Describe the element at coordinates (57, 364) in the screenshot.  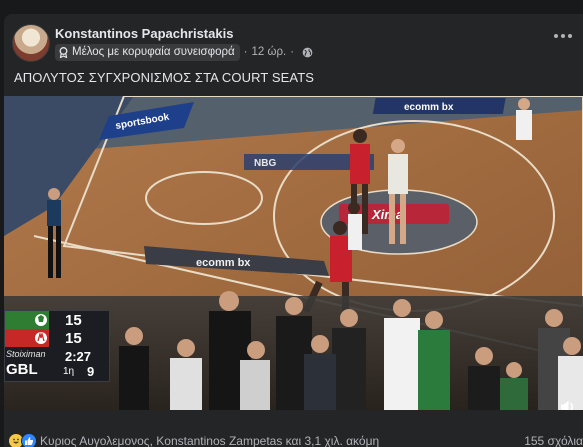
I see `scoreboard-clock-row: Stoiximan GBL 2:27 1η 9` at that location.